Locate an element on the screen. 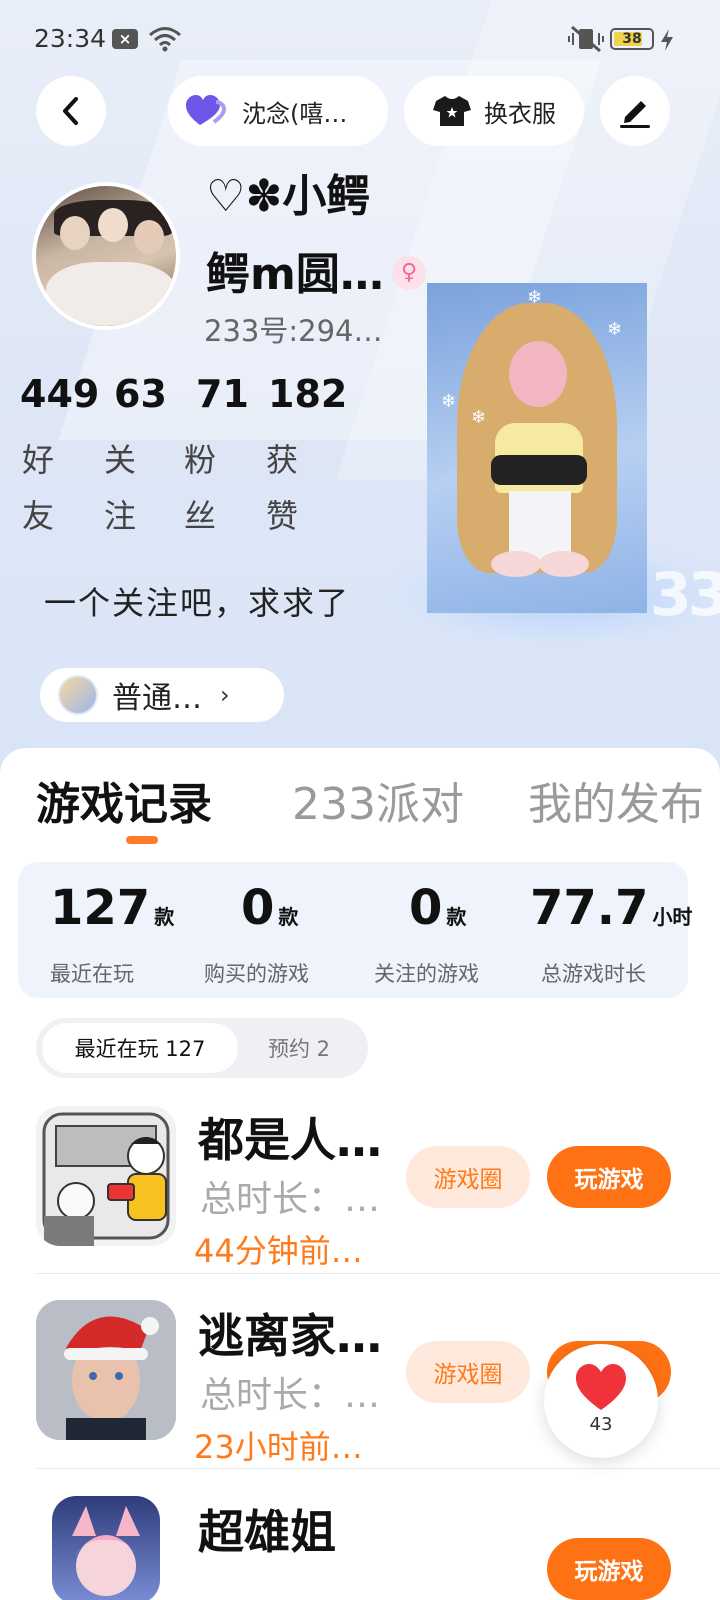 This screenshot has height=1600, width=720. tshirt-icon is located at coordinates (452, 111).